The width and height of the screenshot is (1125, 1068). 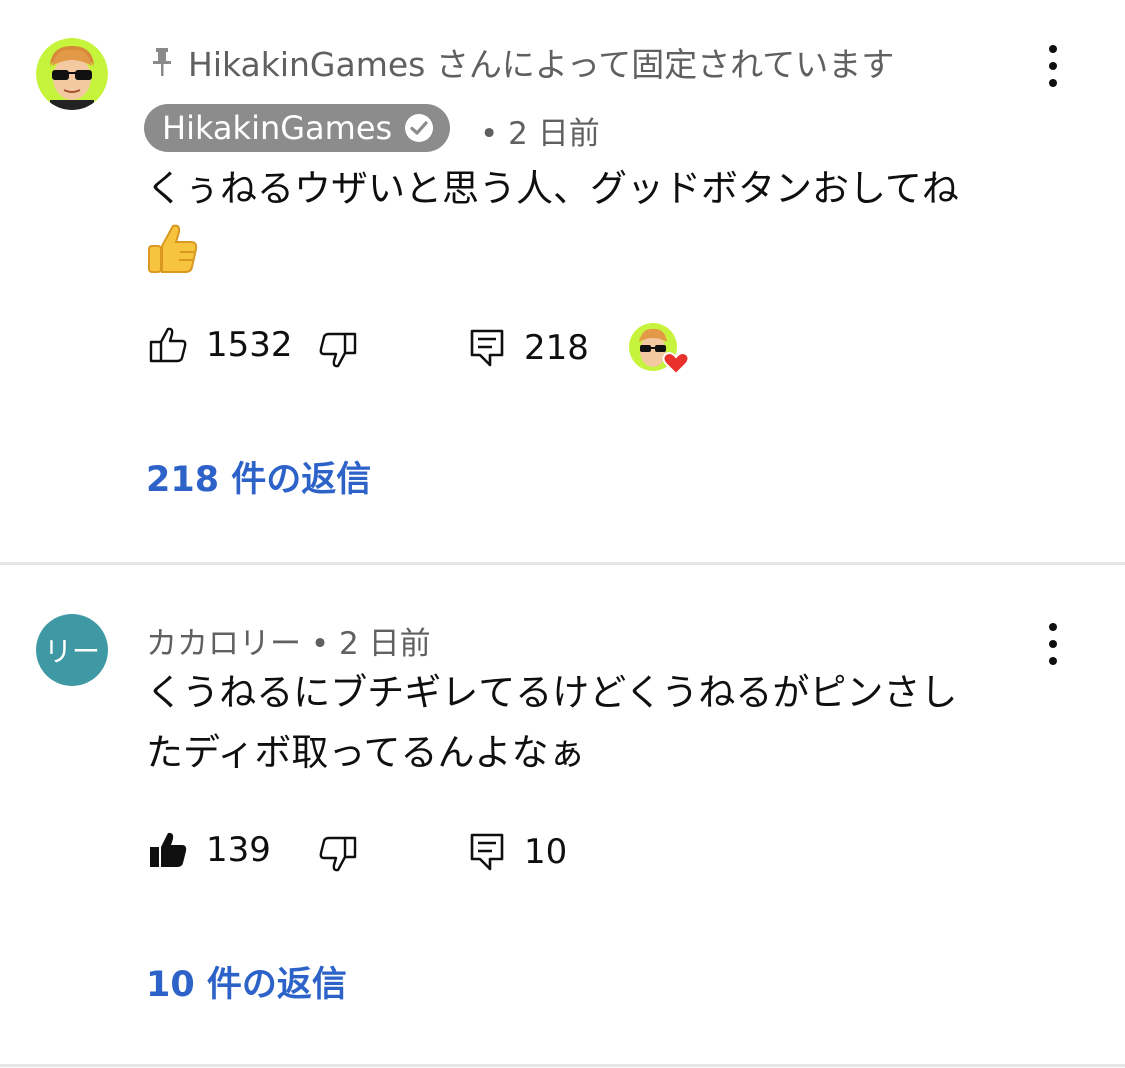 I want to click on reply-count: 218, so click(x=556, y=348).